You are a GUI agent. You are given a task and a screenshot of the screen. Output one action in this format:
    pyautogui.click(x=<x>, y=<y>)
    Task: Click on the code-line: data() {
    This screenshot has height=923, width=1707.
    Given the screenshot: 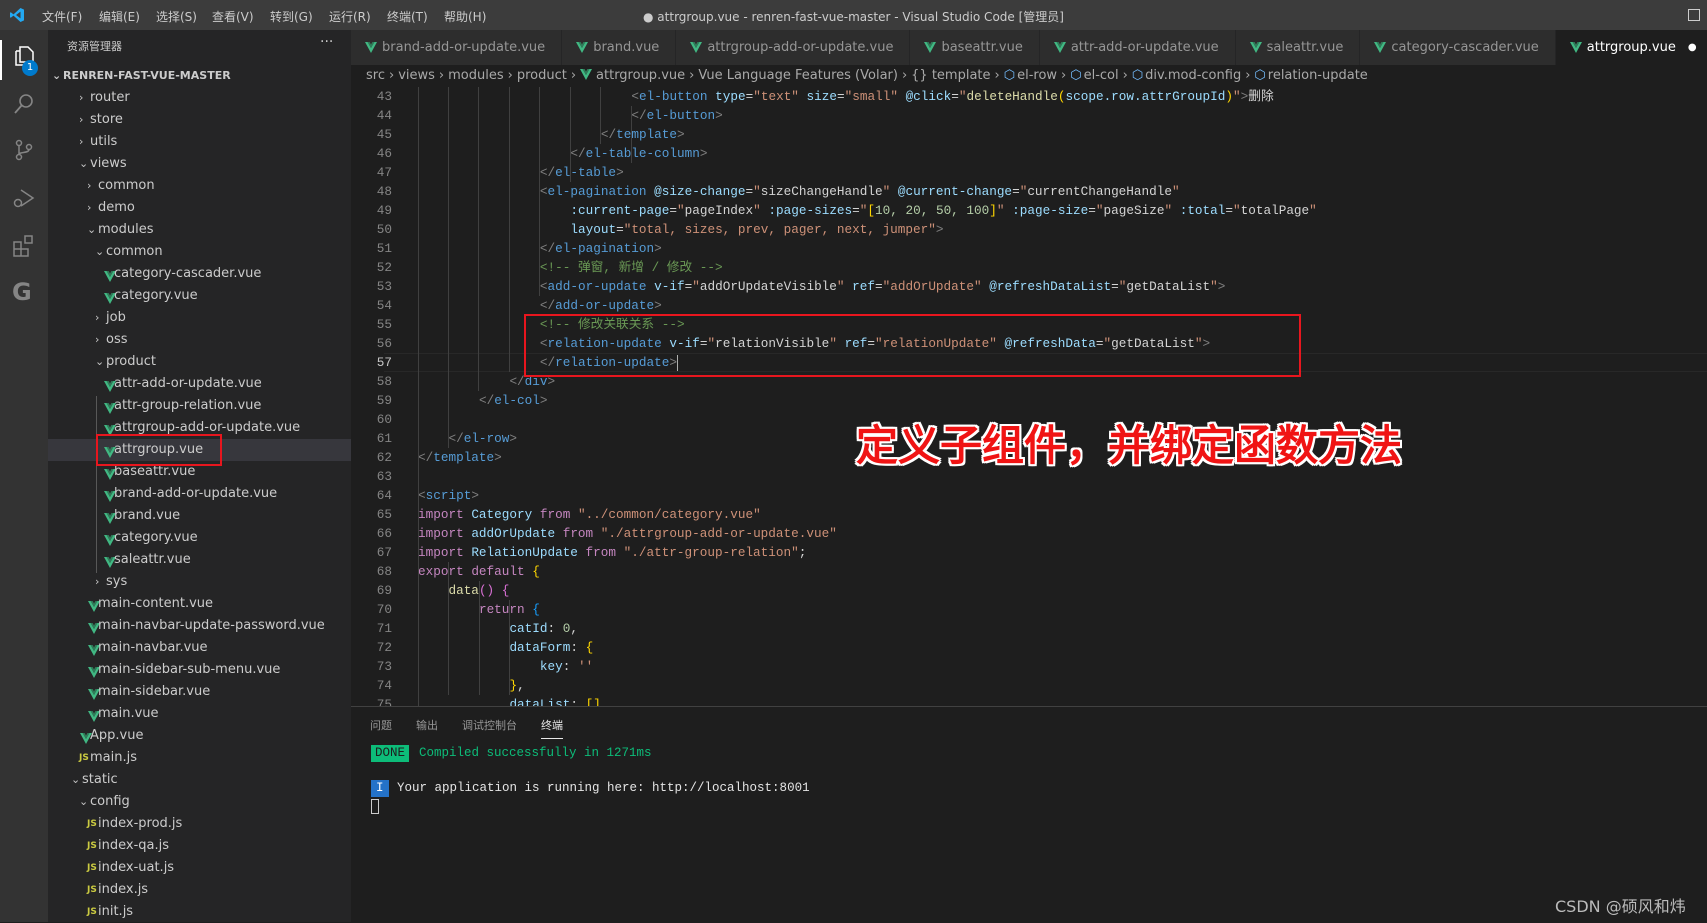 What is the action you would take?
    pyautogui.click(x=463, y=590)
    